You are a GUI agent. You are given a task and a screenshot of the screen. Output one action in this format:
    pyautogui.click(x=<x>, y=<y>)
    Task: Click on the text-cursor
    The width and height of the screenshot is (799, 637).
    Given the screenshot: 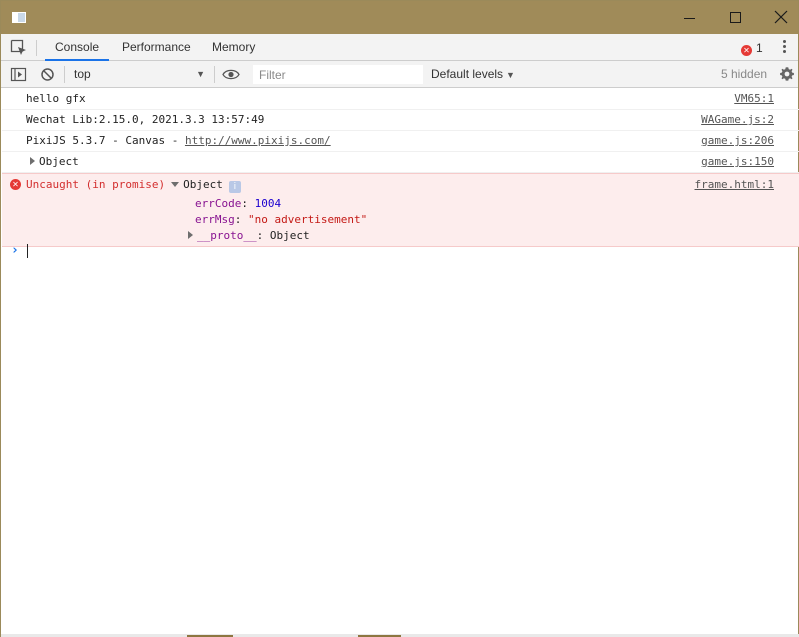 What is the action you would take?
    pyautogui.click(x=27, y=251)
    